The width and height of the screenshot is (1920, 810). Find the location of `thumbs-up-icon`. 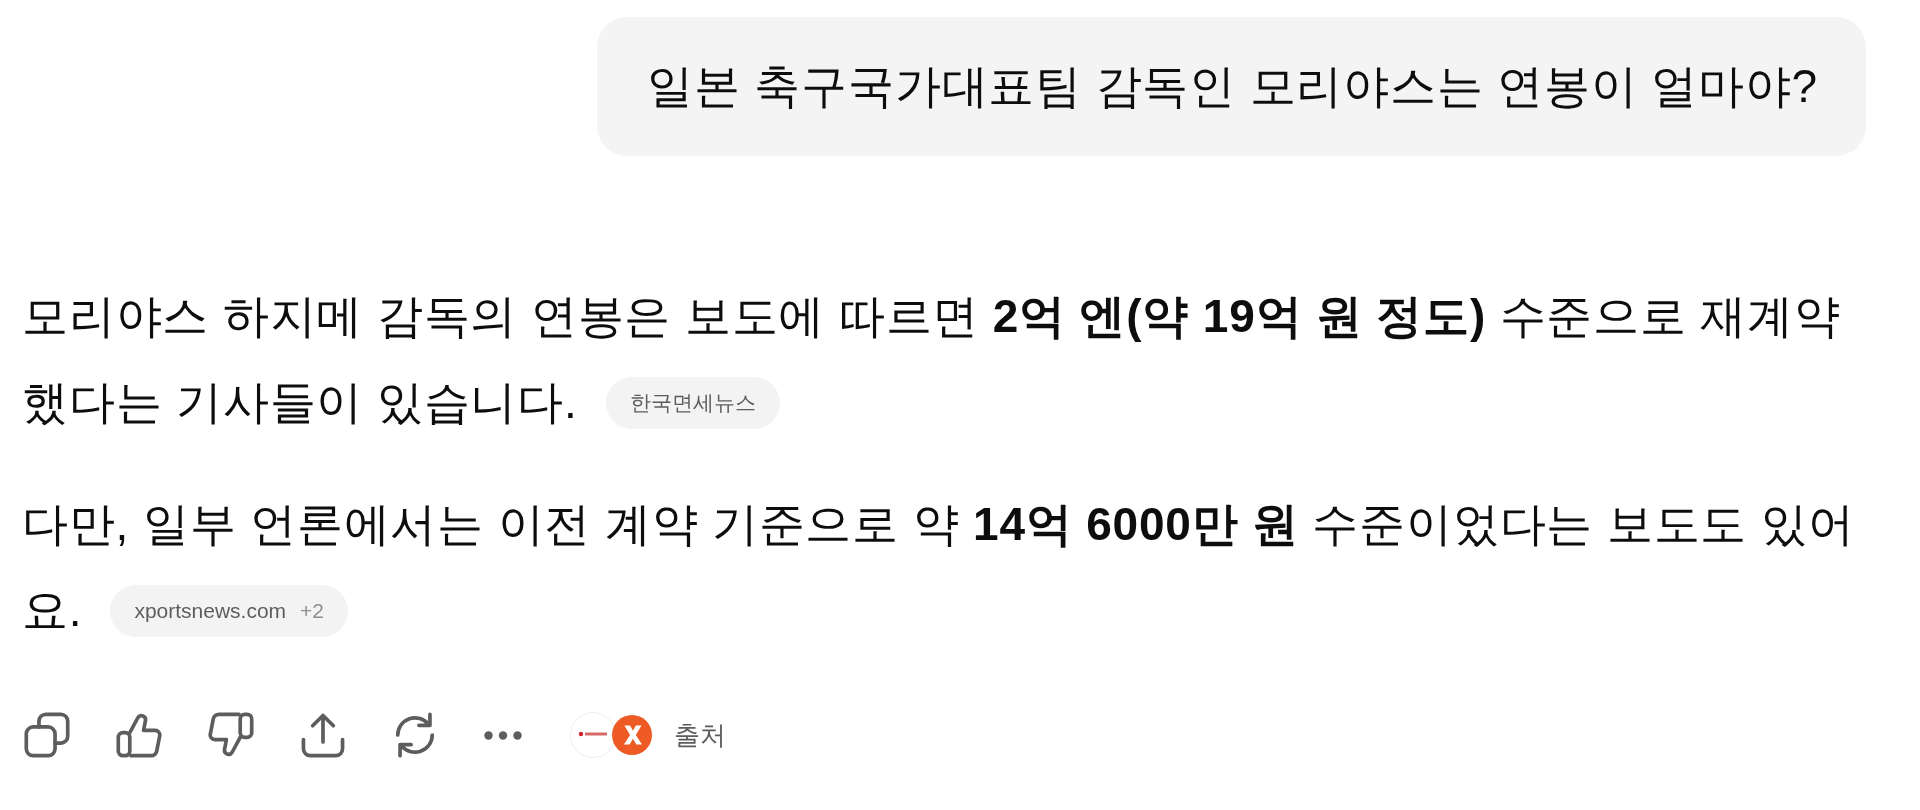

thumbs-up-icon is located at coordinates (139, 735).